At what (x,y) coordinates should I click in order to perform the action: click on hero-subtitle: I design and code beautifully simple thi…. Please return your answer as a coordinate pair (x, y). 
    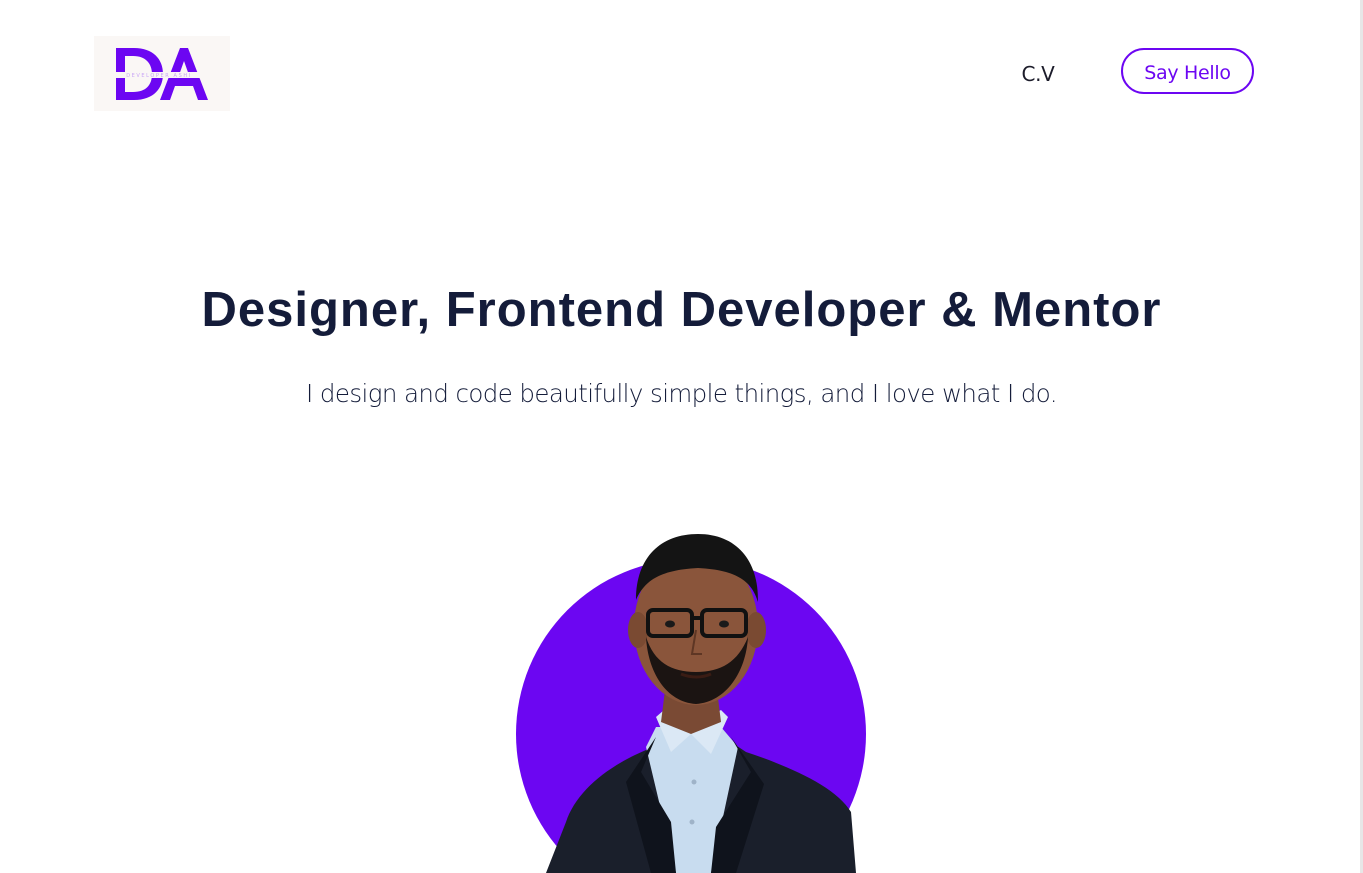
    Looking at the image, I should click on (682, 393).